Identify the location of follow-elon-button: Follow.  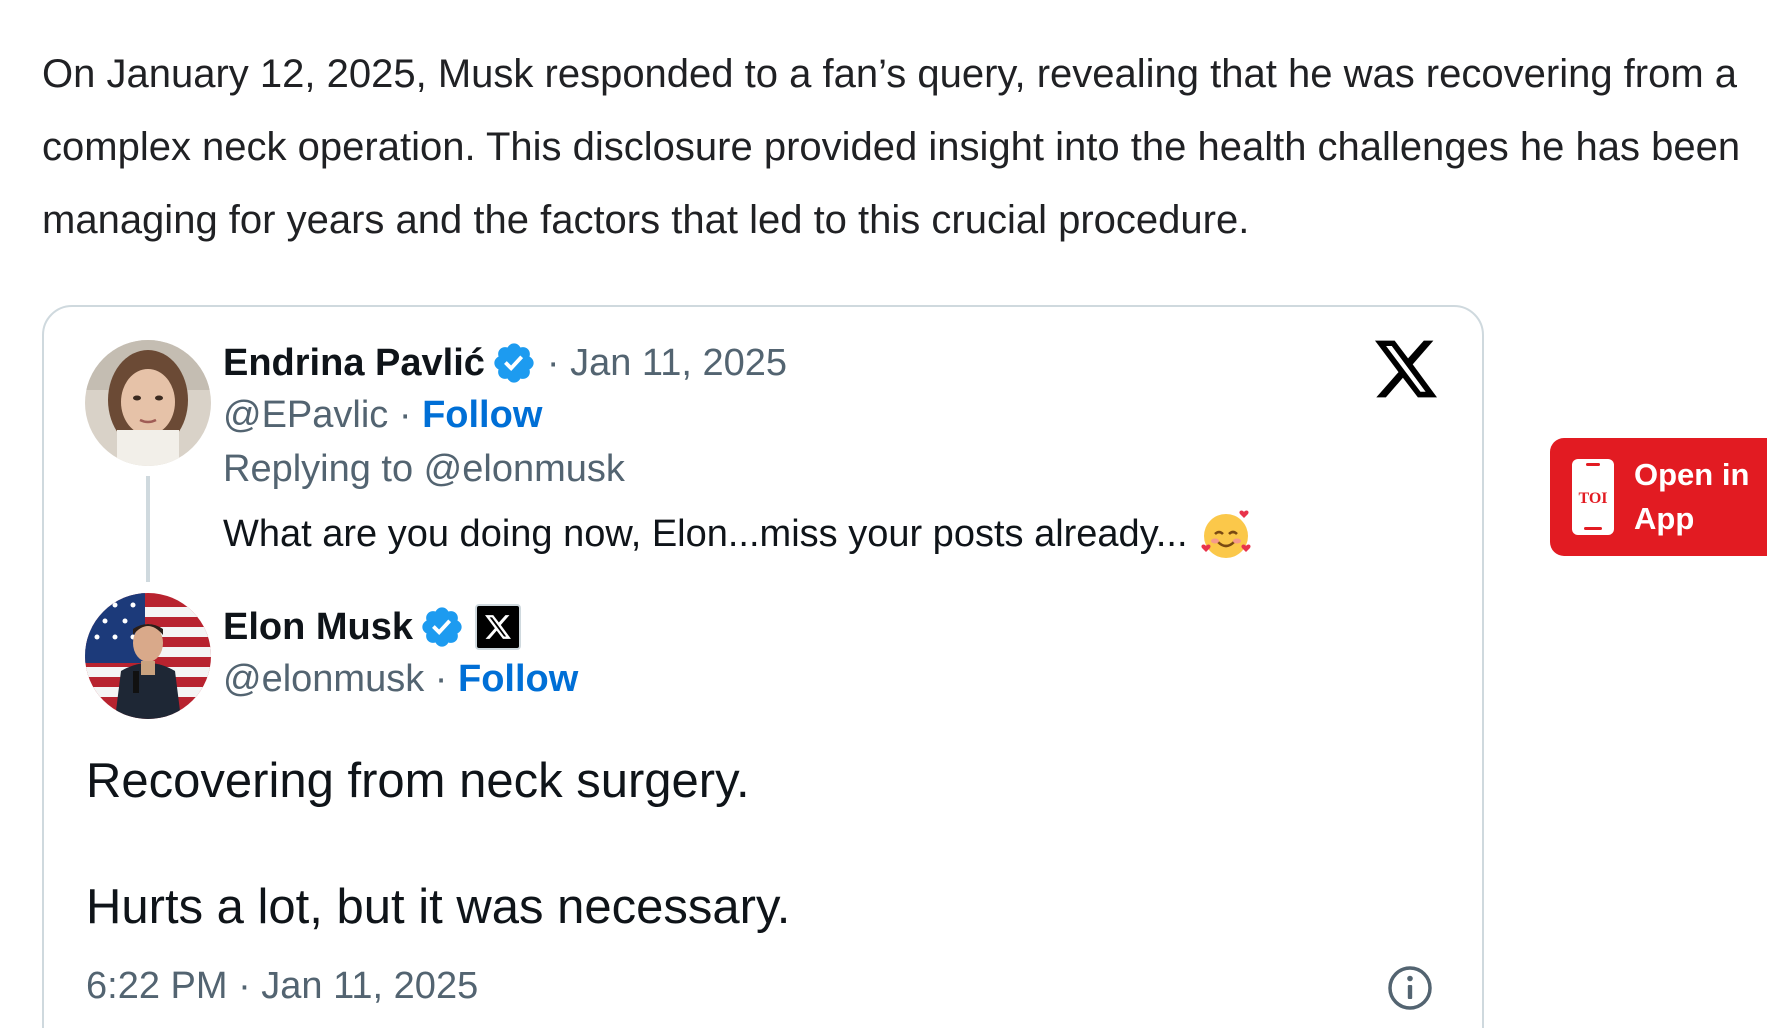
(518, 679).